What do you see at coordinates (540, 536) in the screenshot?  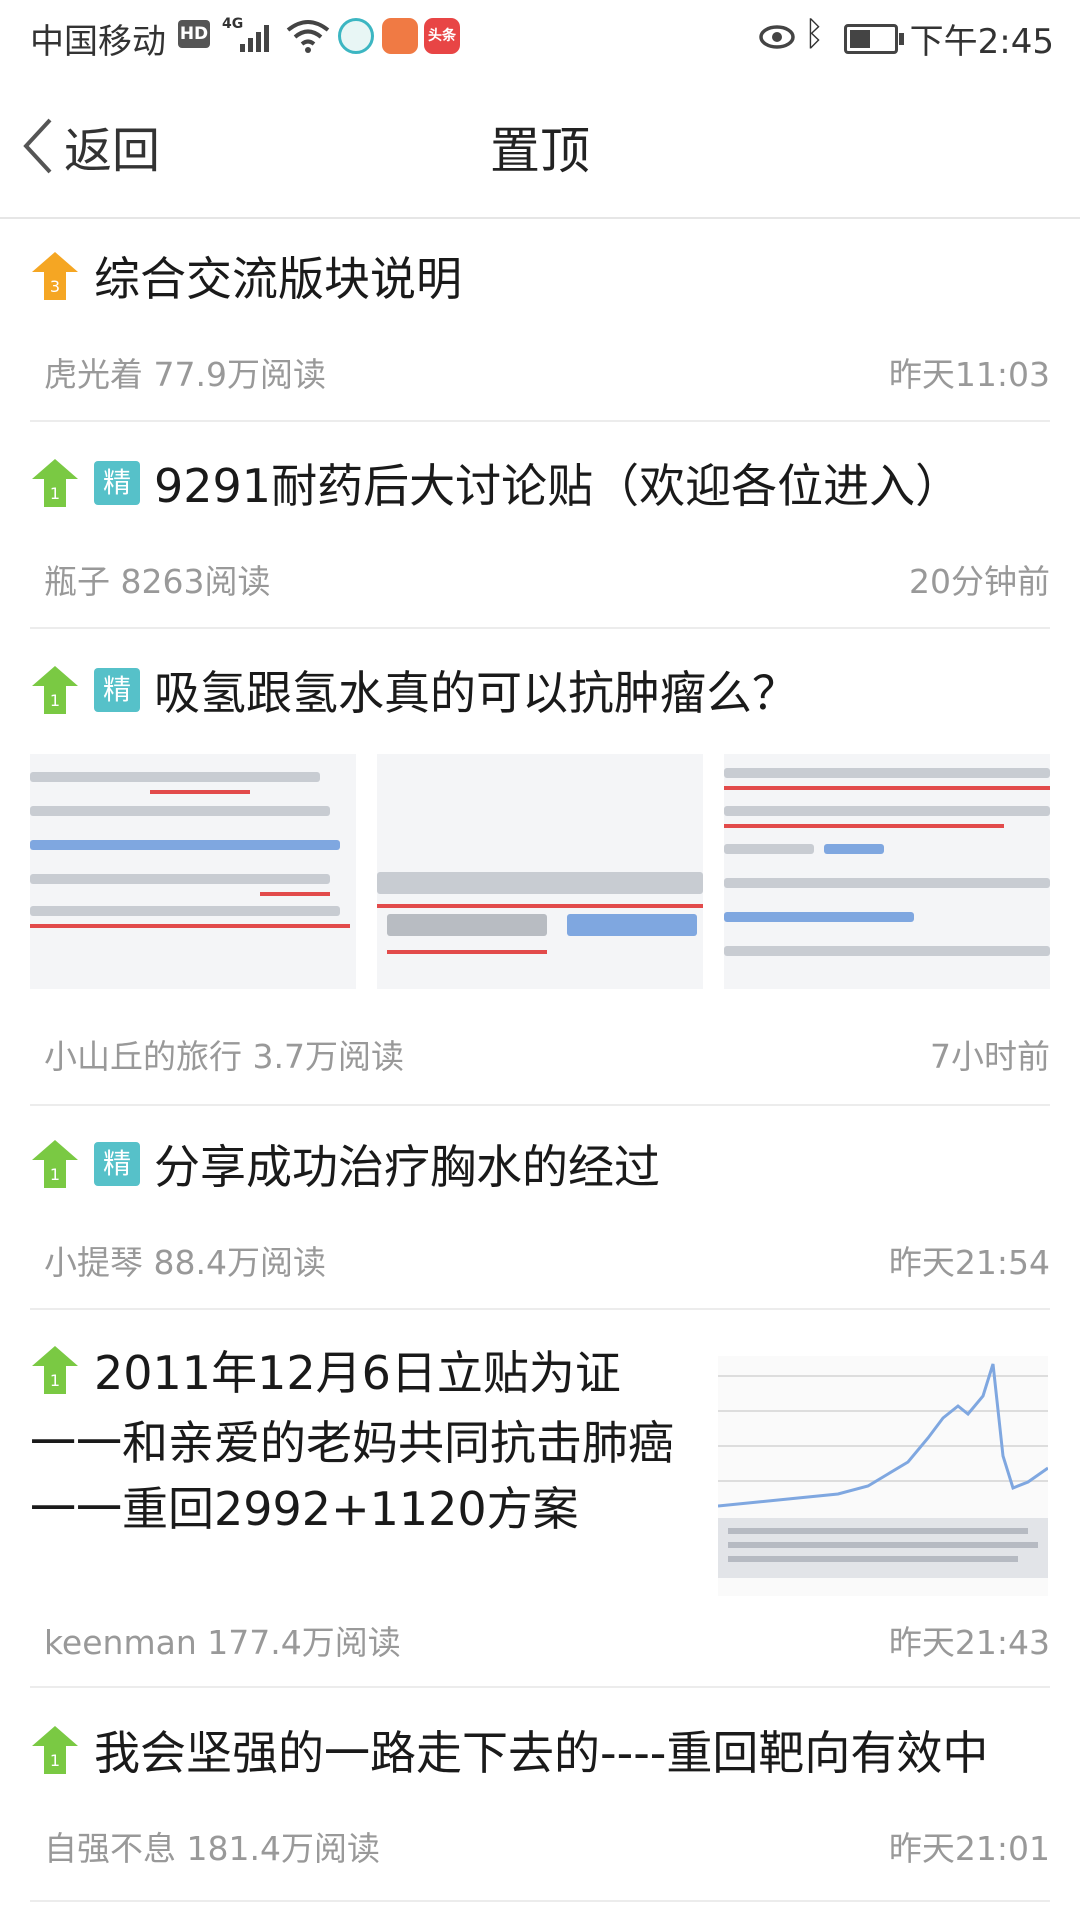 I see `post-item: 1 精 9291耐药后大讨论贴（欢迎各位进入） 瓶子 8263阅读 20分钟前` at bounding box center [540, 536].